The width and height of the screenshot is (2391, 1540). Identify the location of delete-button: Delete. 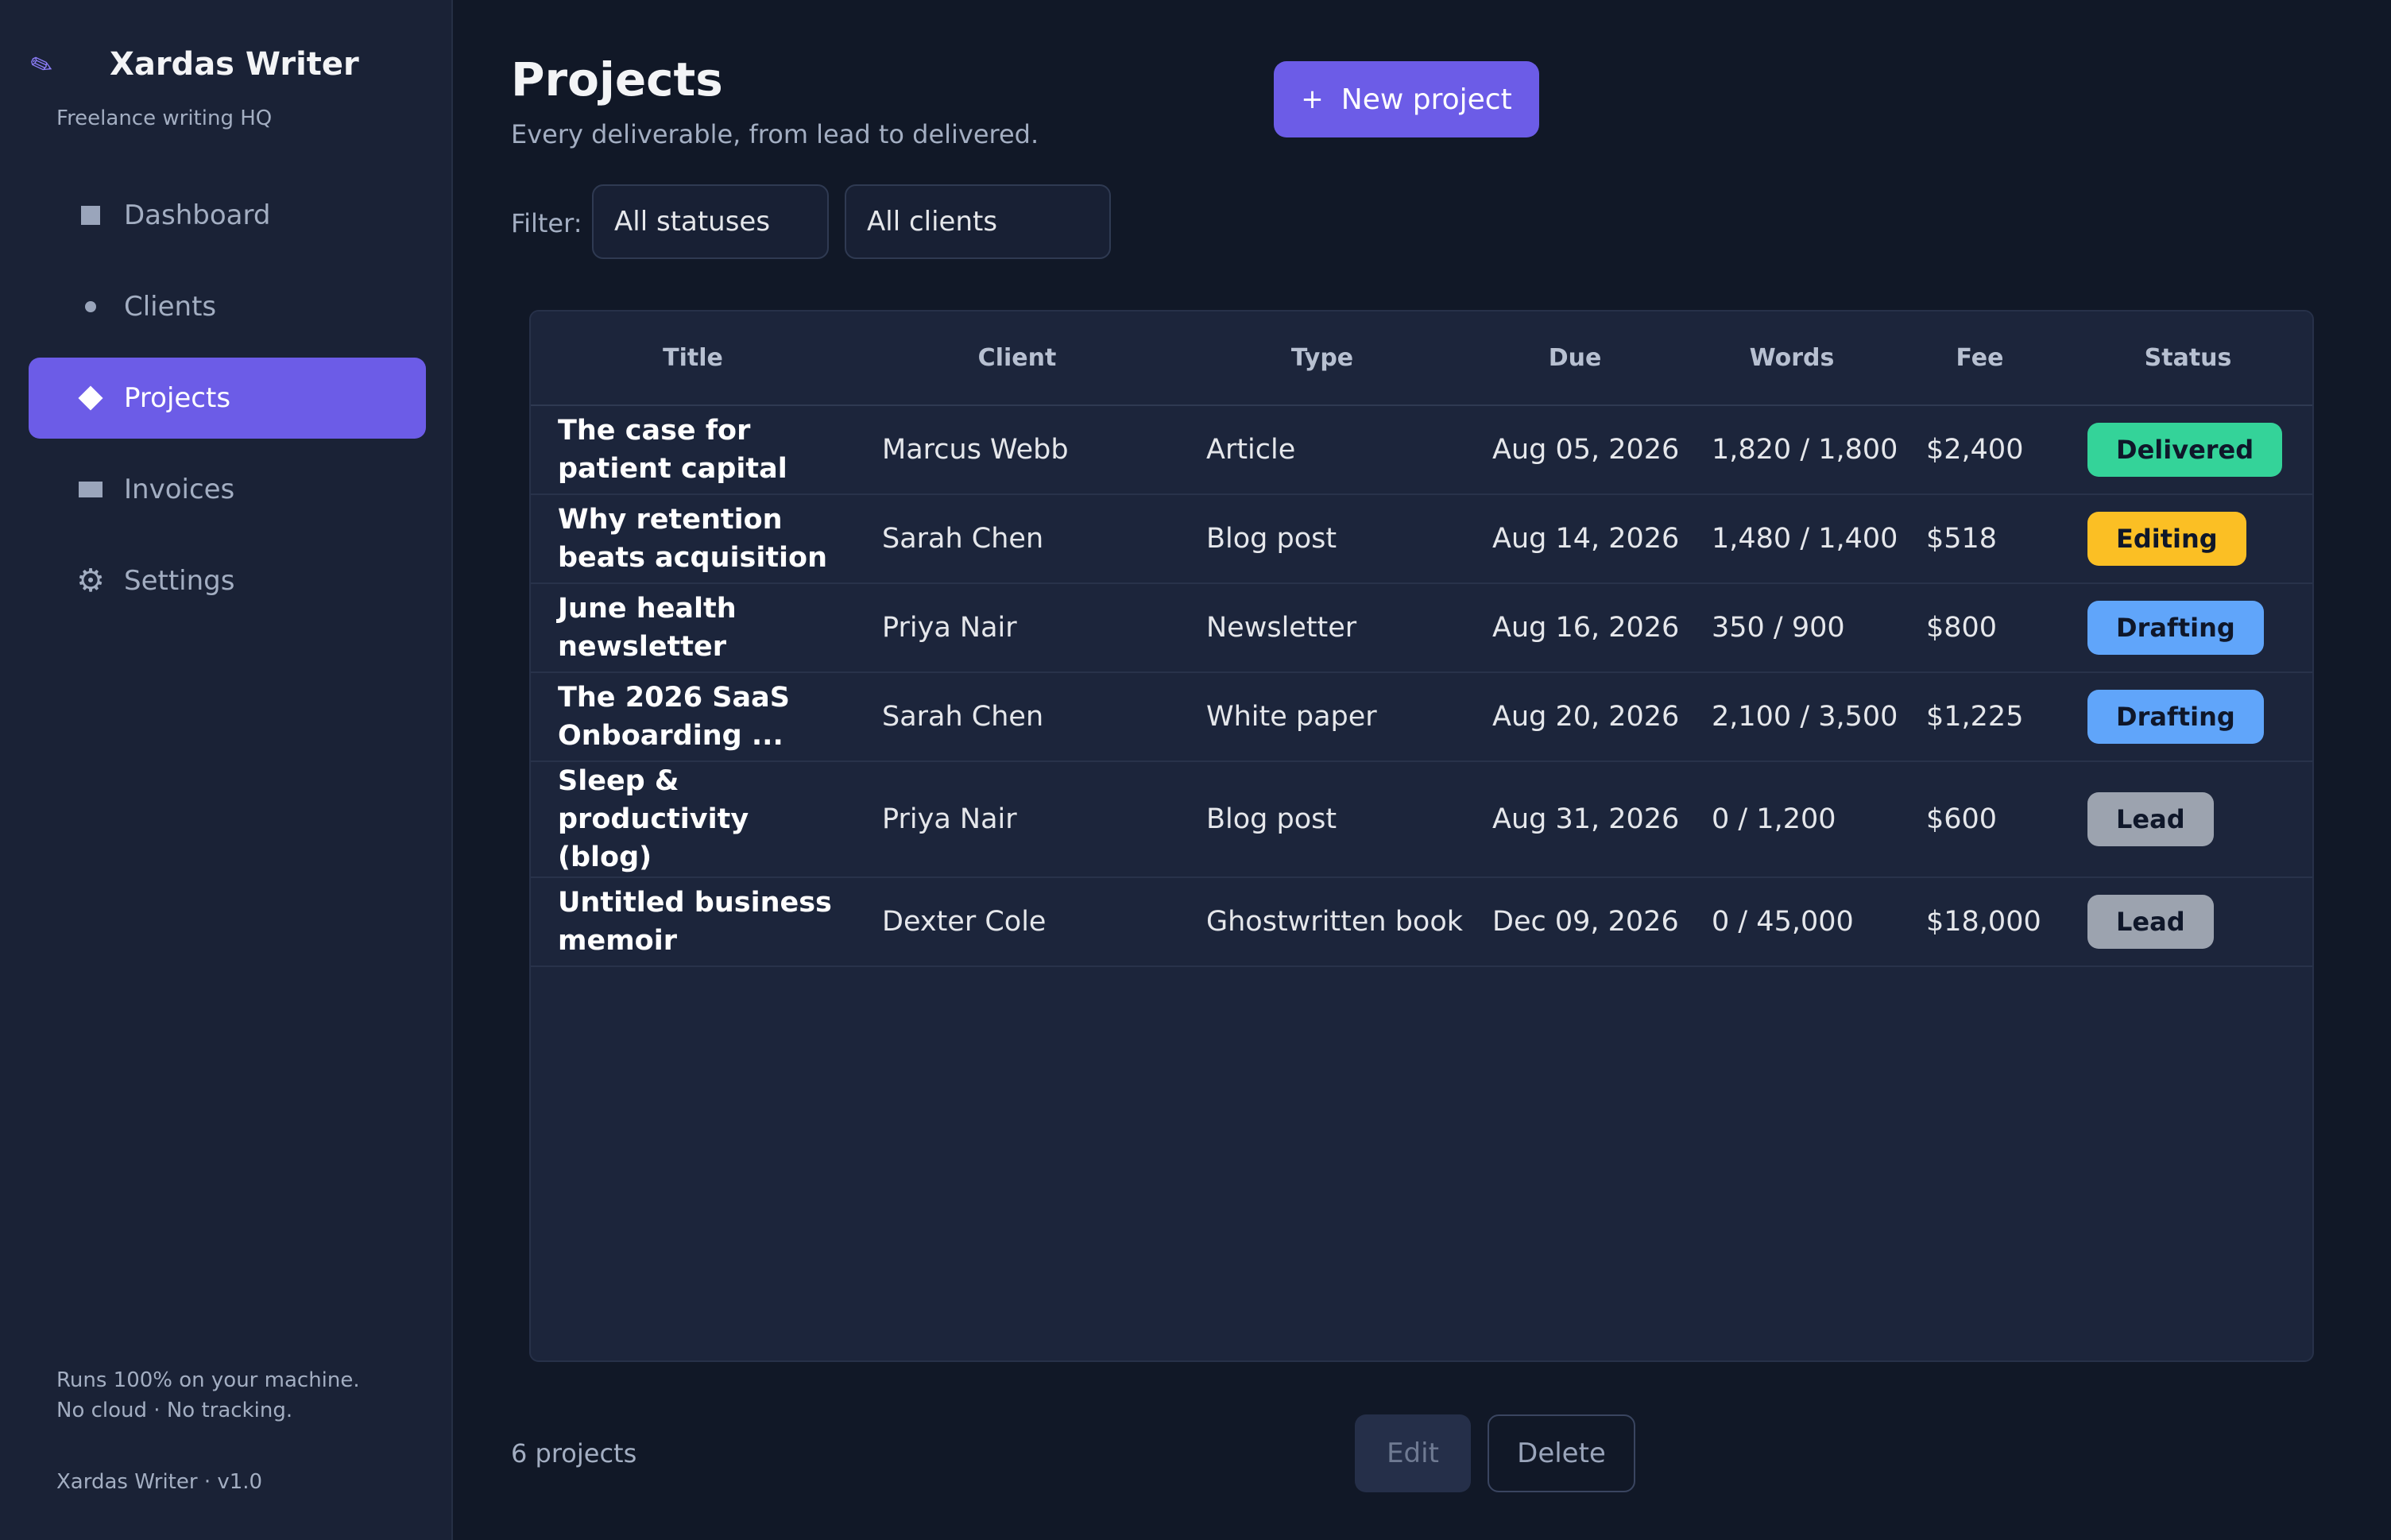
(1561, 1453).